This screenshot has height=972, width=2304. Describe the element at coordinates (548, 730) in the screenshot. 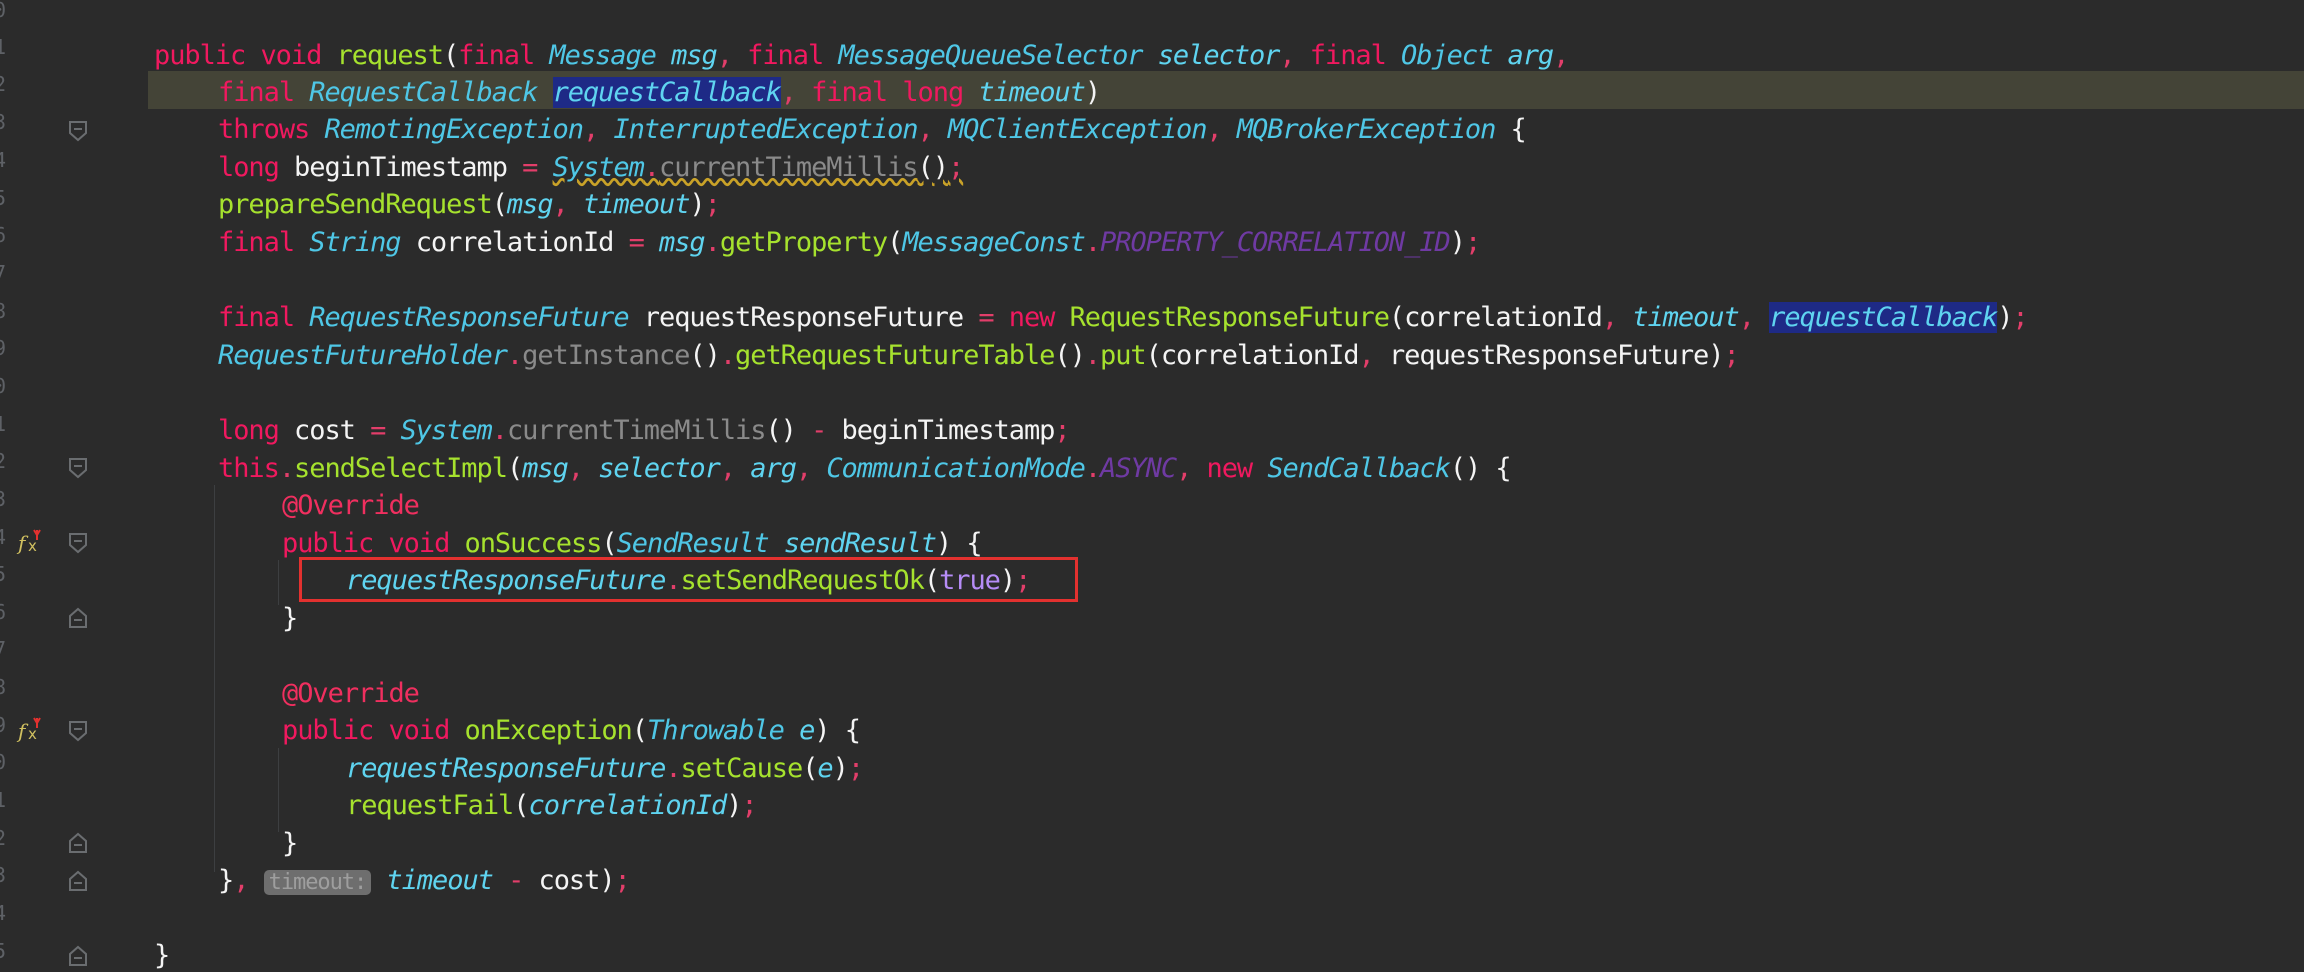

I see `method-name: onException` at that location.